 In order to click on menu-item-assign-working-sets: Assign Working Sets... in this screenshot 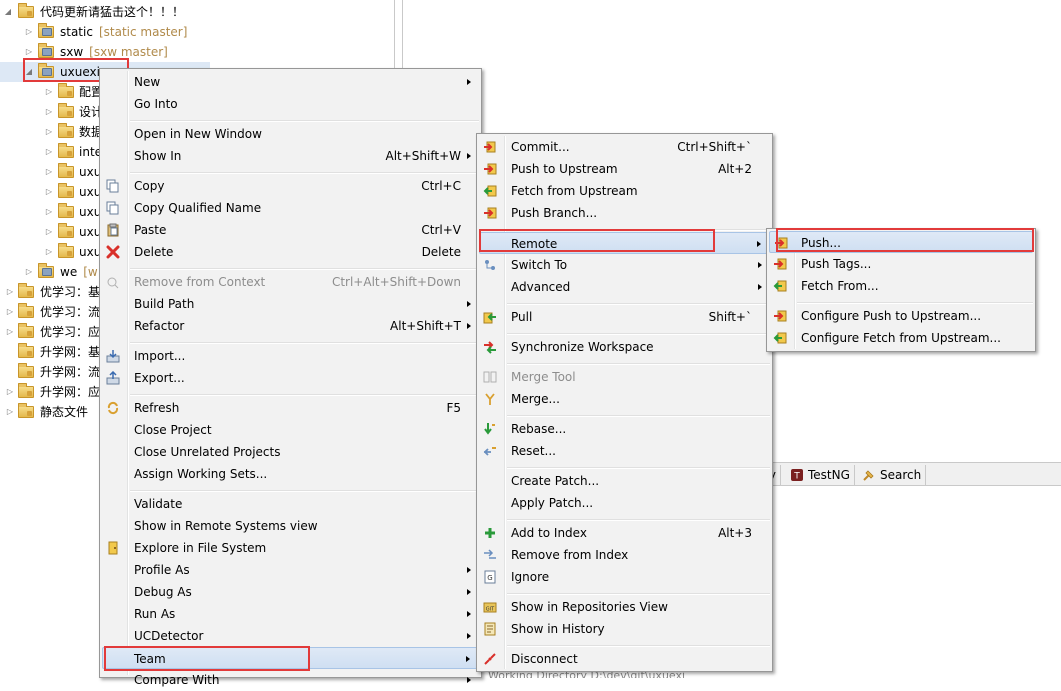, I will do `click(290, 474)`.